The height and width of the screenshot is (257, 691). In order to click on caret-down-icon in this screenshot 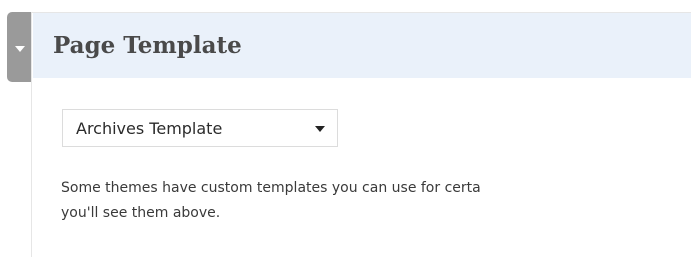, I will do `click(320, 129)`.